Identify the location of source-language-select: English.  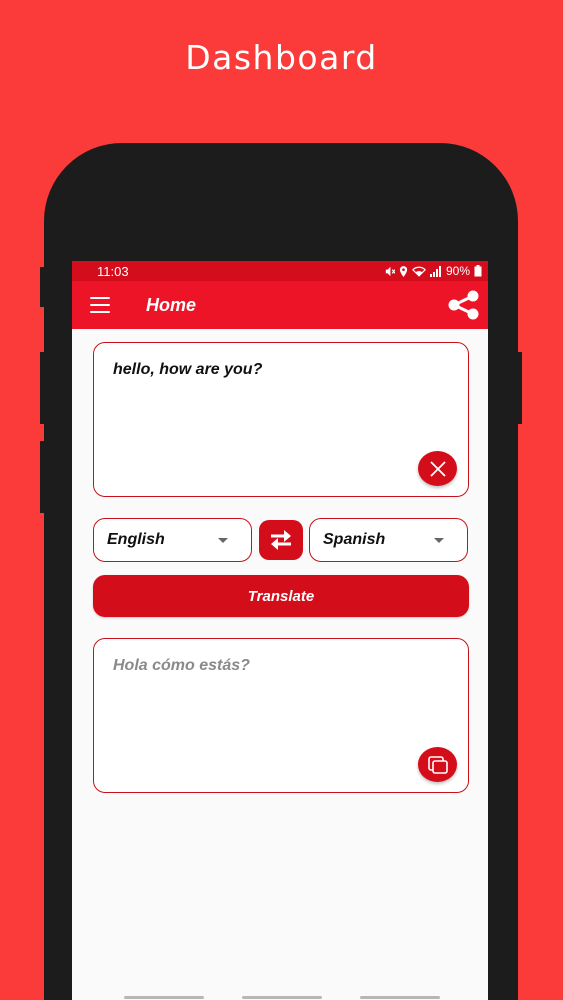
(172, 540).